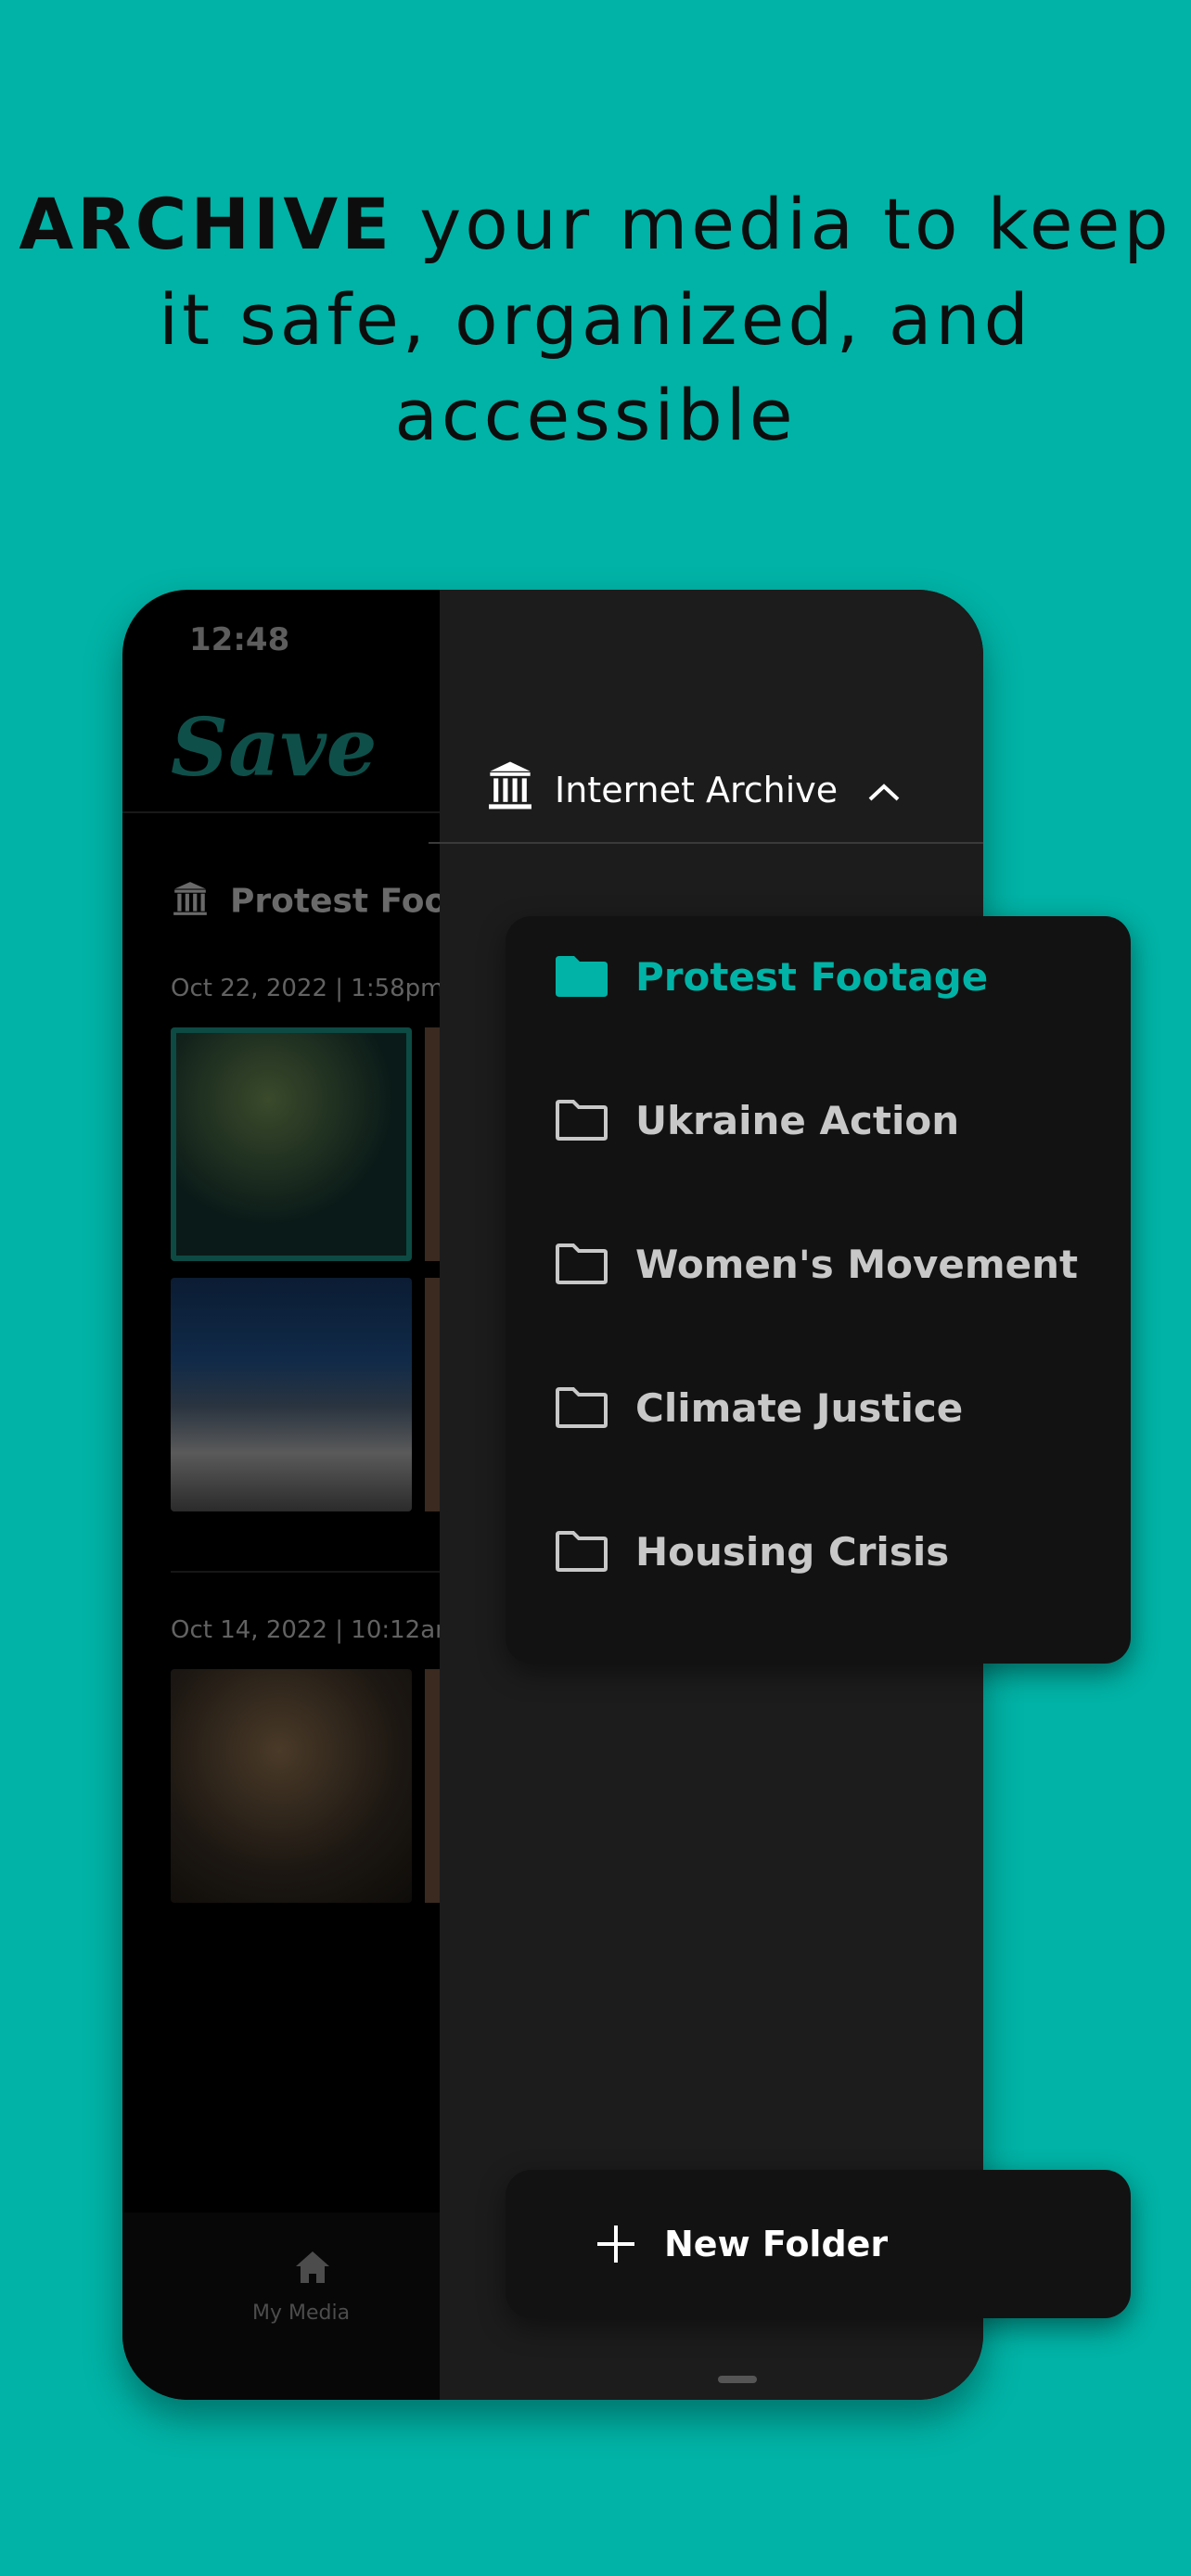 The width and height of the screenshot is (1191, 2576). What do you see at coordinates (884, 790) in the screenshot?
I see `chevron-up-icon` at bounding box center [884, 790].